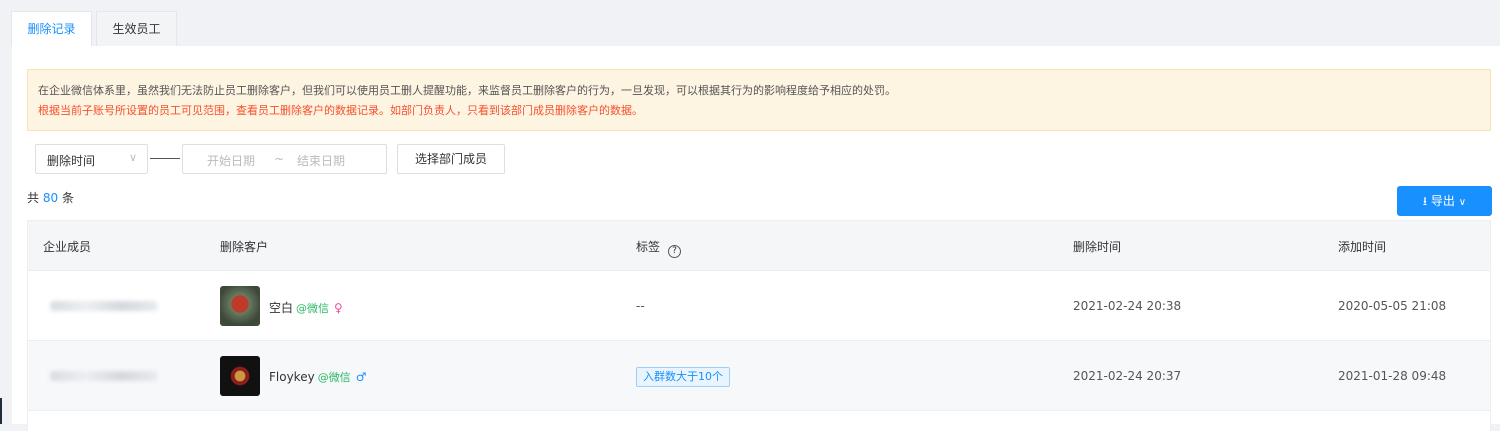 The height and width of the screenshot is (431, 1500). Describe the element at coordinates (51, 28) in the screenshot. I see `tab-delete-records: 删除记录` at that location.